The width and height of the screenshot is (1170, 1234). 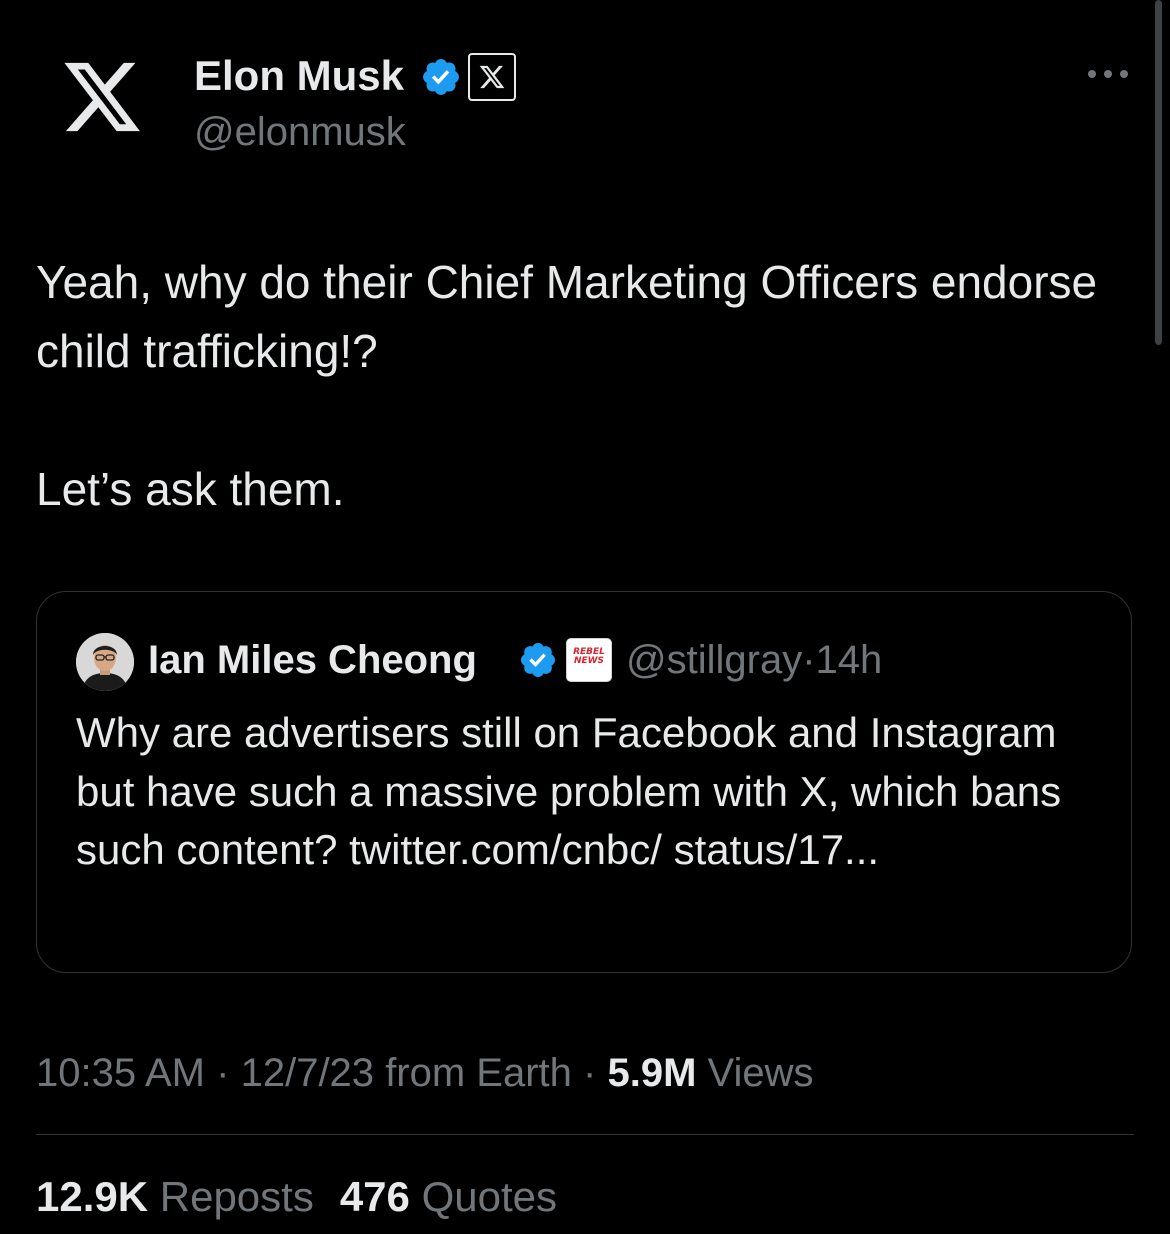 What do you see at coordinates (589, 656) in the screenshot?
I see `rebel-news-logo-text: REBEL NEWS` at bounding box center [589, 656].